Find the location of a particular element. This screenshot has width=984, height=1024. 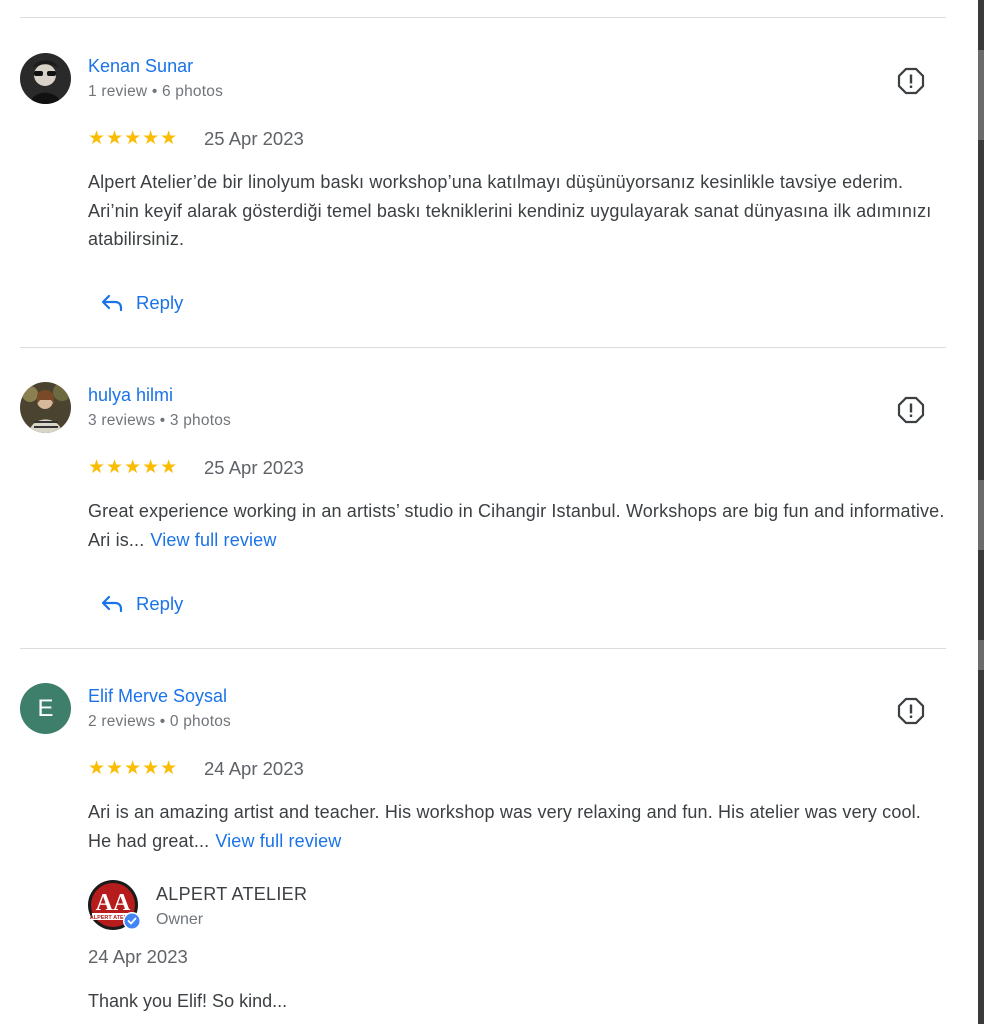

owner-name: ALPERT ATELIER is located at coordinates (232, 894).